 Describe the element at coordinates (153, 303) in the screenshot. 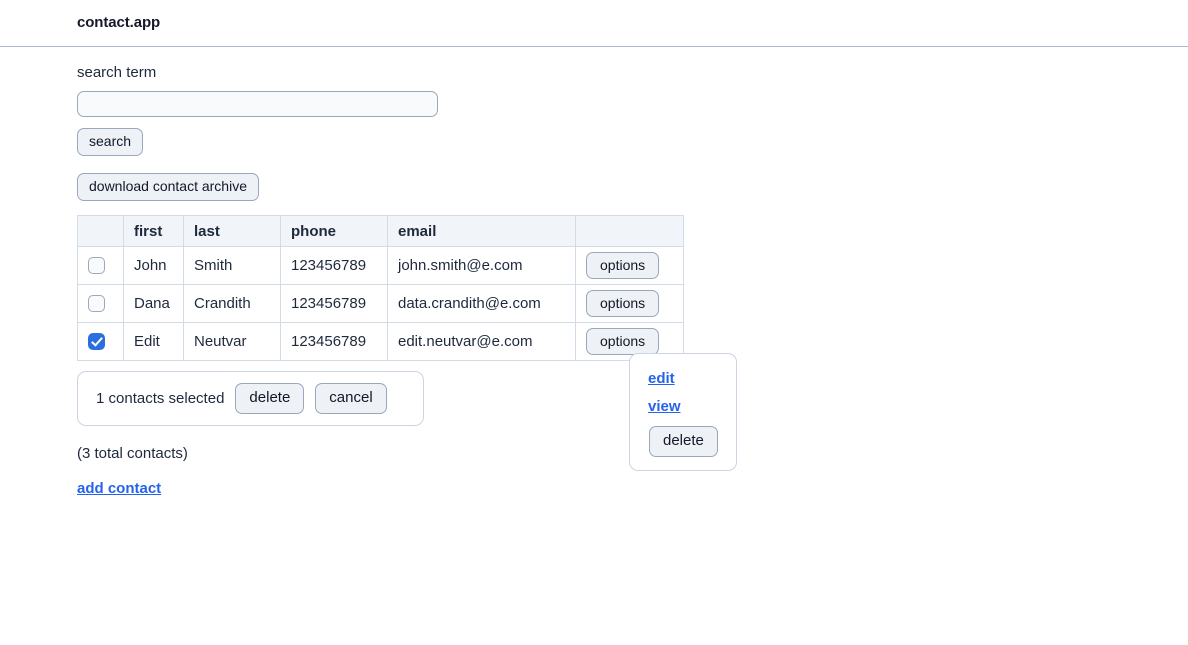

I see `cell-first: Dana` at that location.